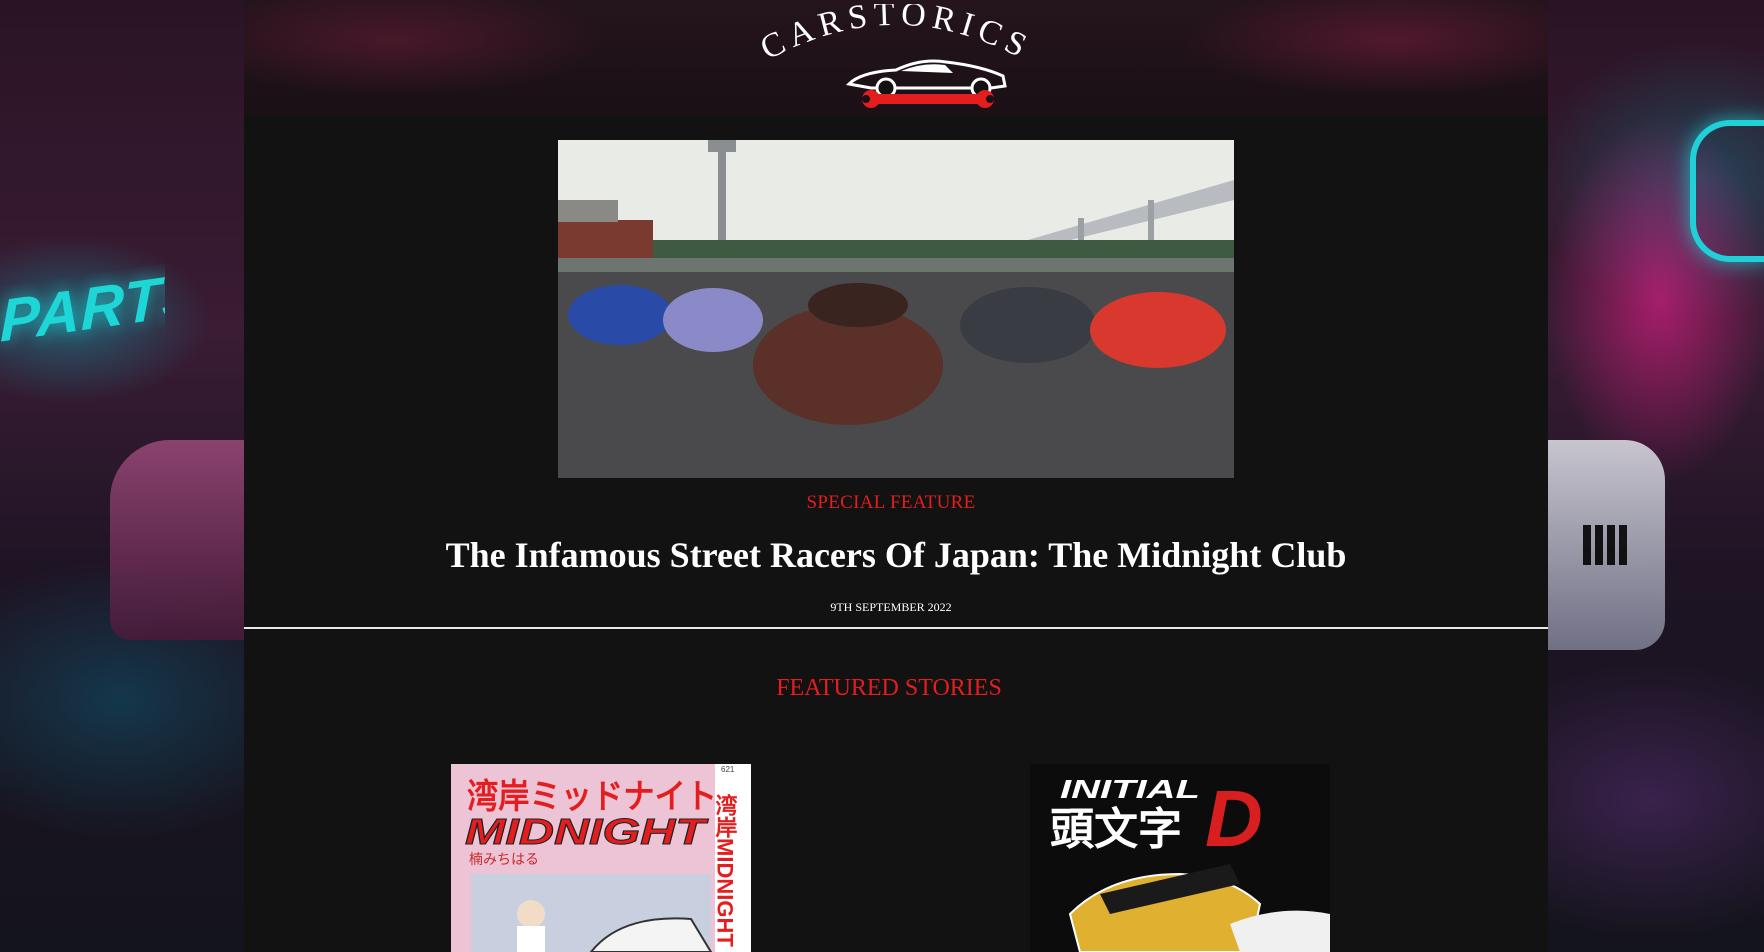 This screenshot has width=1764, height=952. I want to click on story-cover-image: INITIAL 頭文字 D, so click(1180, 858).